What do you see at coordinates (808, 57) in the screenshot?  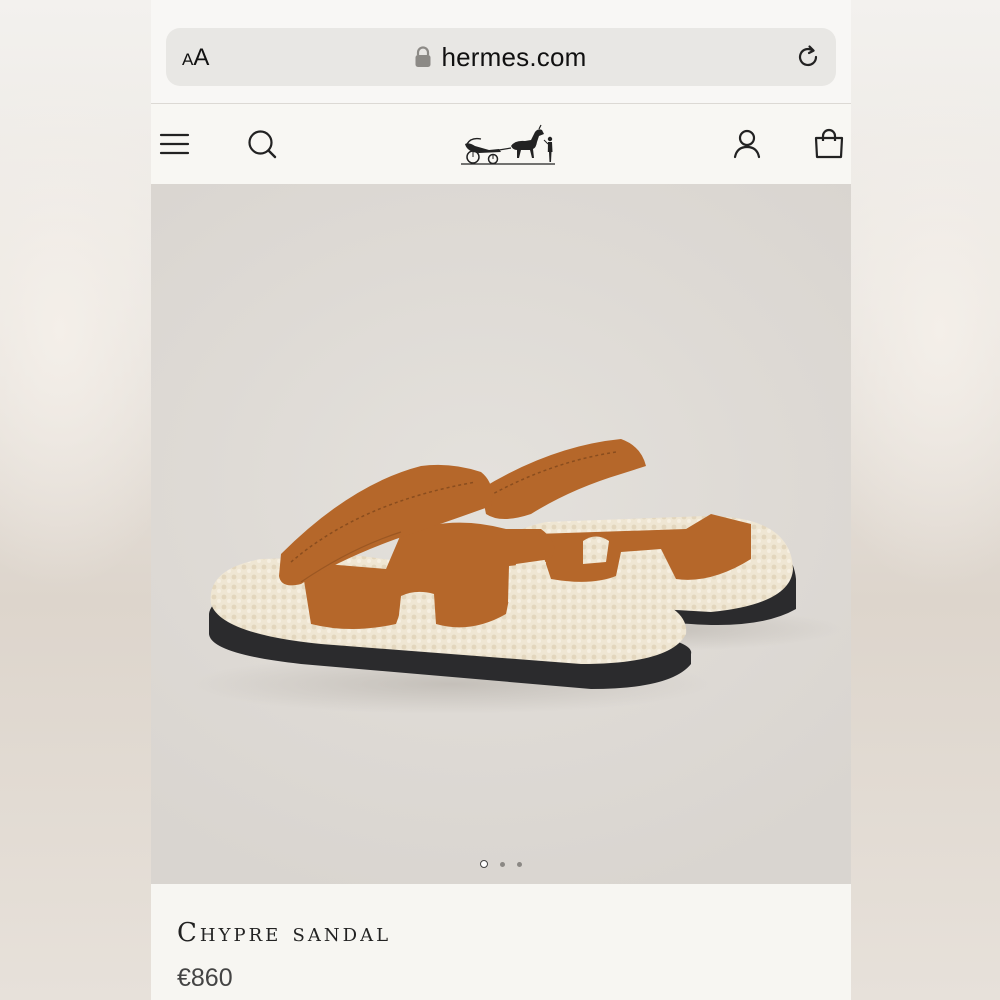 I see `reload-icon` at bounding box center [808, 57].